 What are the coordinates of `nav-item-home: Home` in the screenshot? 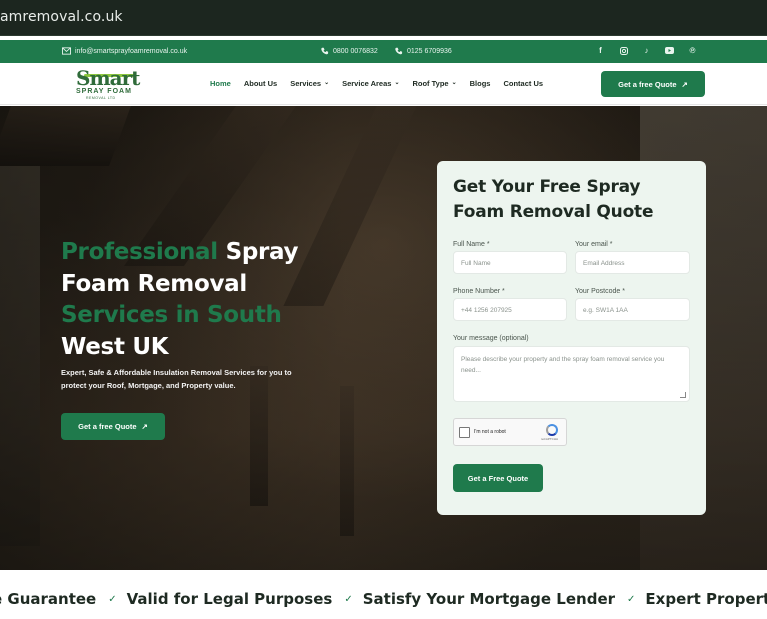 It's located at (220, 83).